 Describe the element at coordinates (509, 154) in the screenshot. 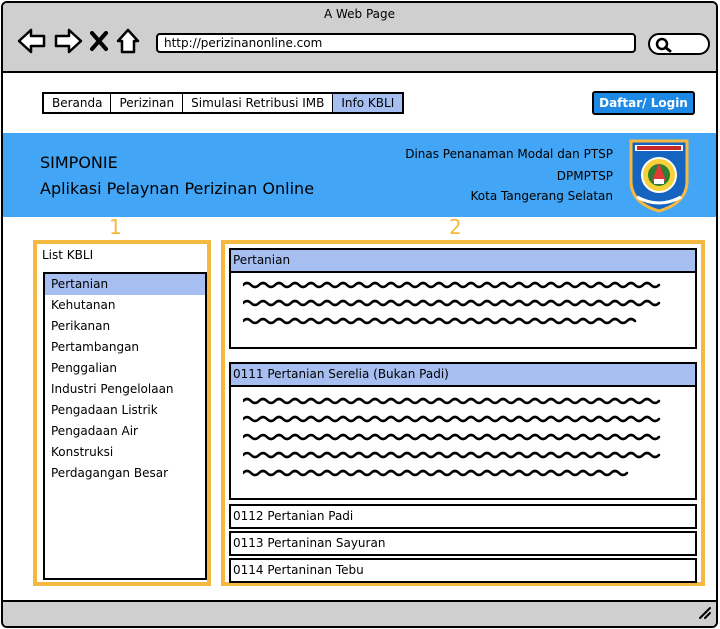

I see `agency-name: Dinas Penanaman Modal dan PTSP` at that location.